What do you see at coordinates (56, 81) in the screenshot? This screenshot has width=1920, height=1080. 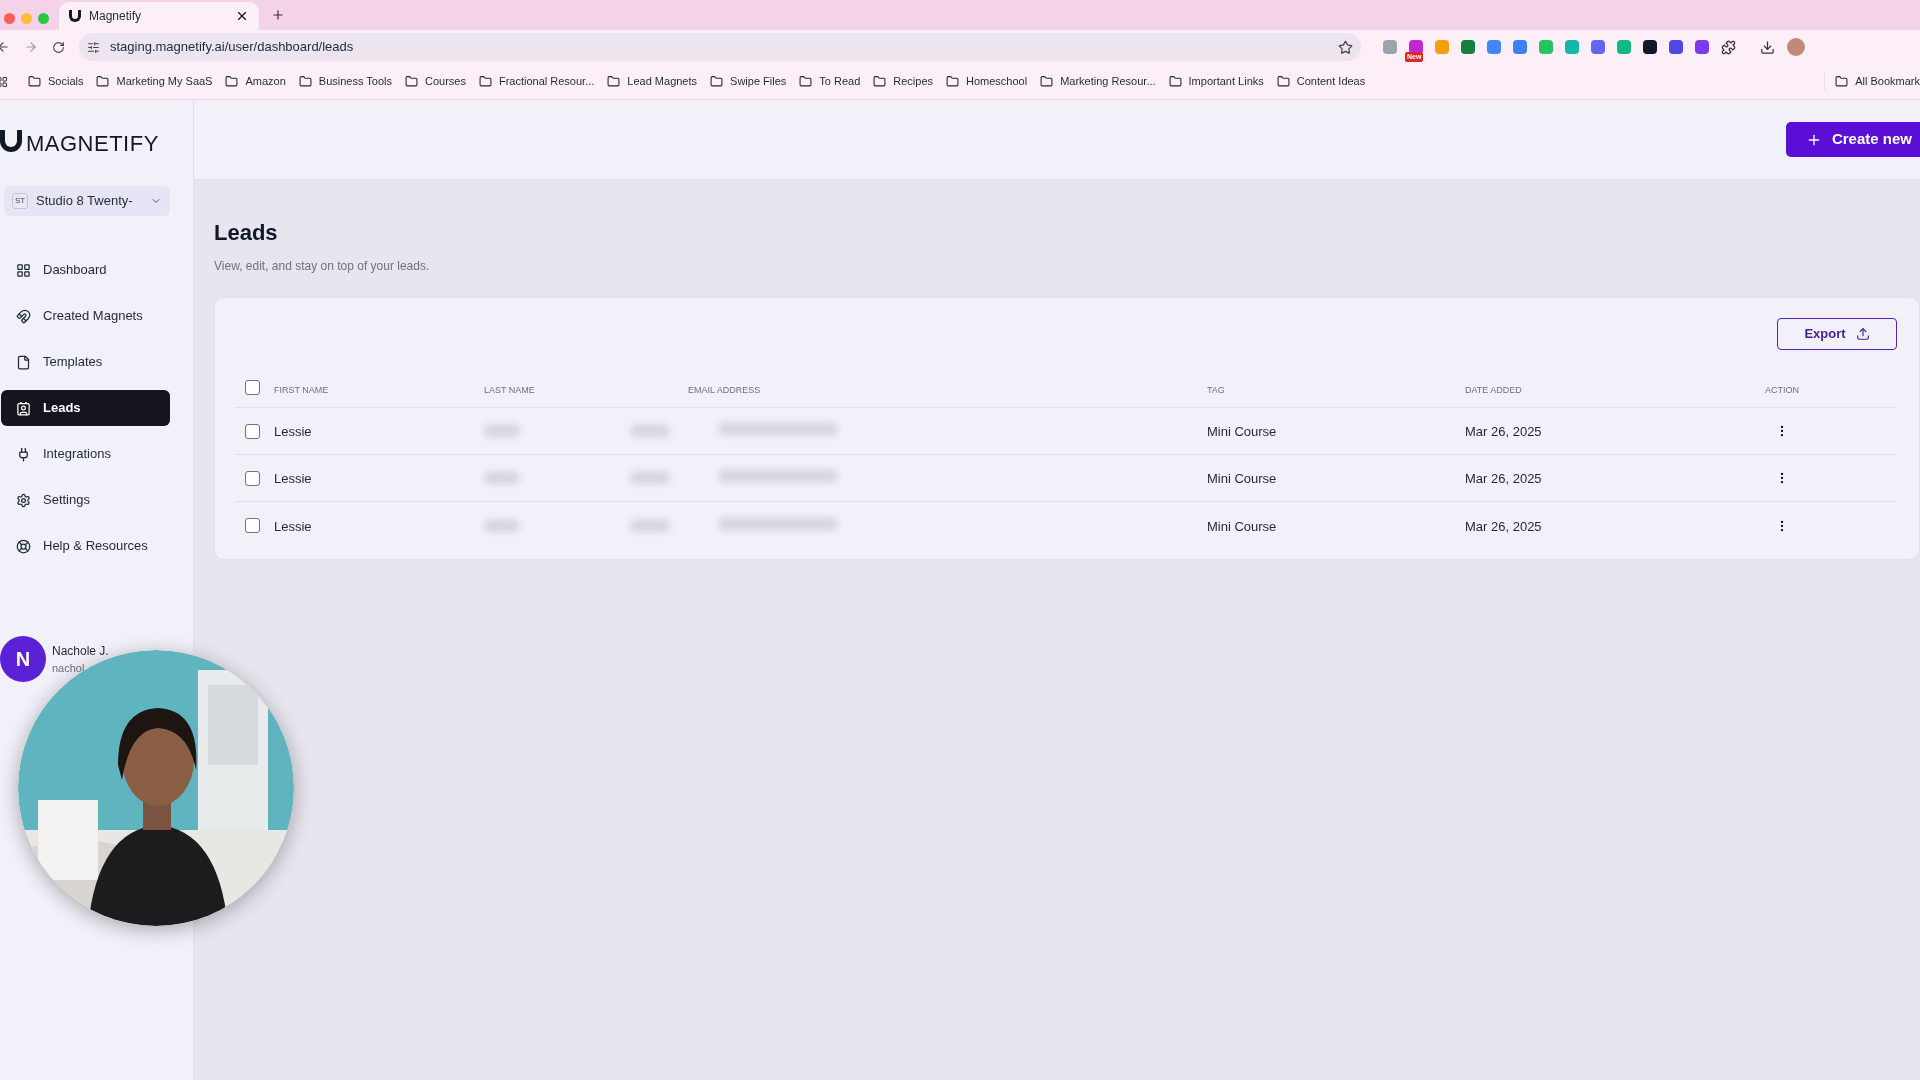 I see `bookmark-folder: Socials` at bounding box center [56, 81].